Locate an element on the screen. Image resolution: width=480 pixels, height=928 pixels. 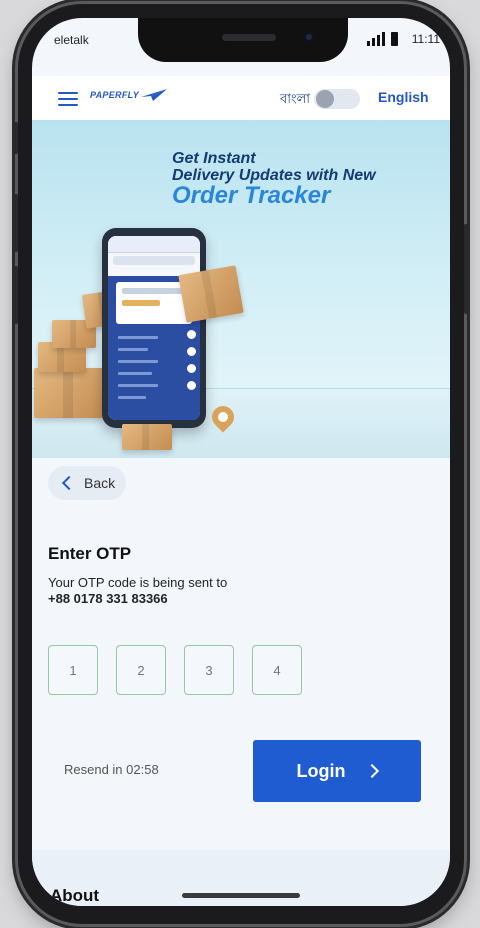
phone-illustration-screen is located at coordinates (154, 328).